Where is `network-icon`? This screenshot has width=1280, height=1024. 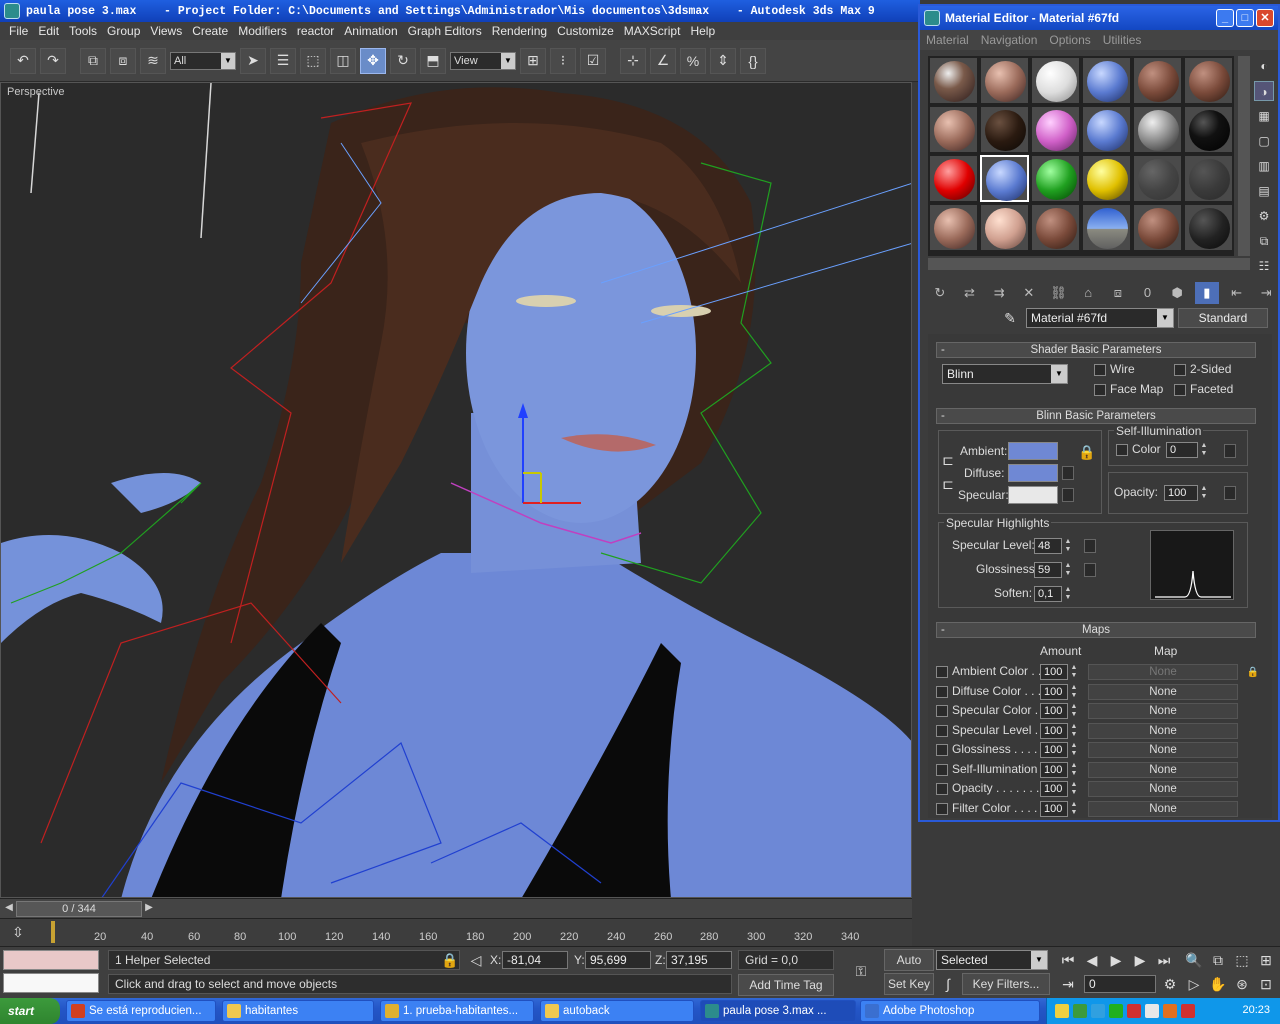
network-icon is located at coordinates (1080, 1011).